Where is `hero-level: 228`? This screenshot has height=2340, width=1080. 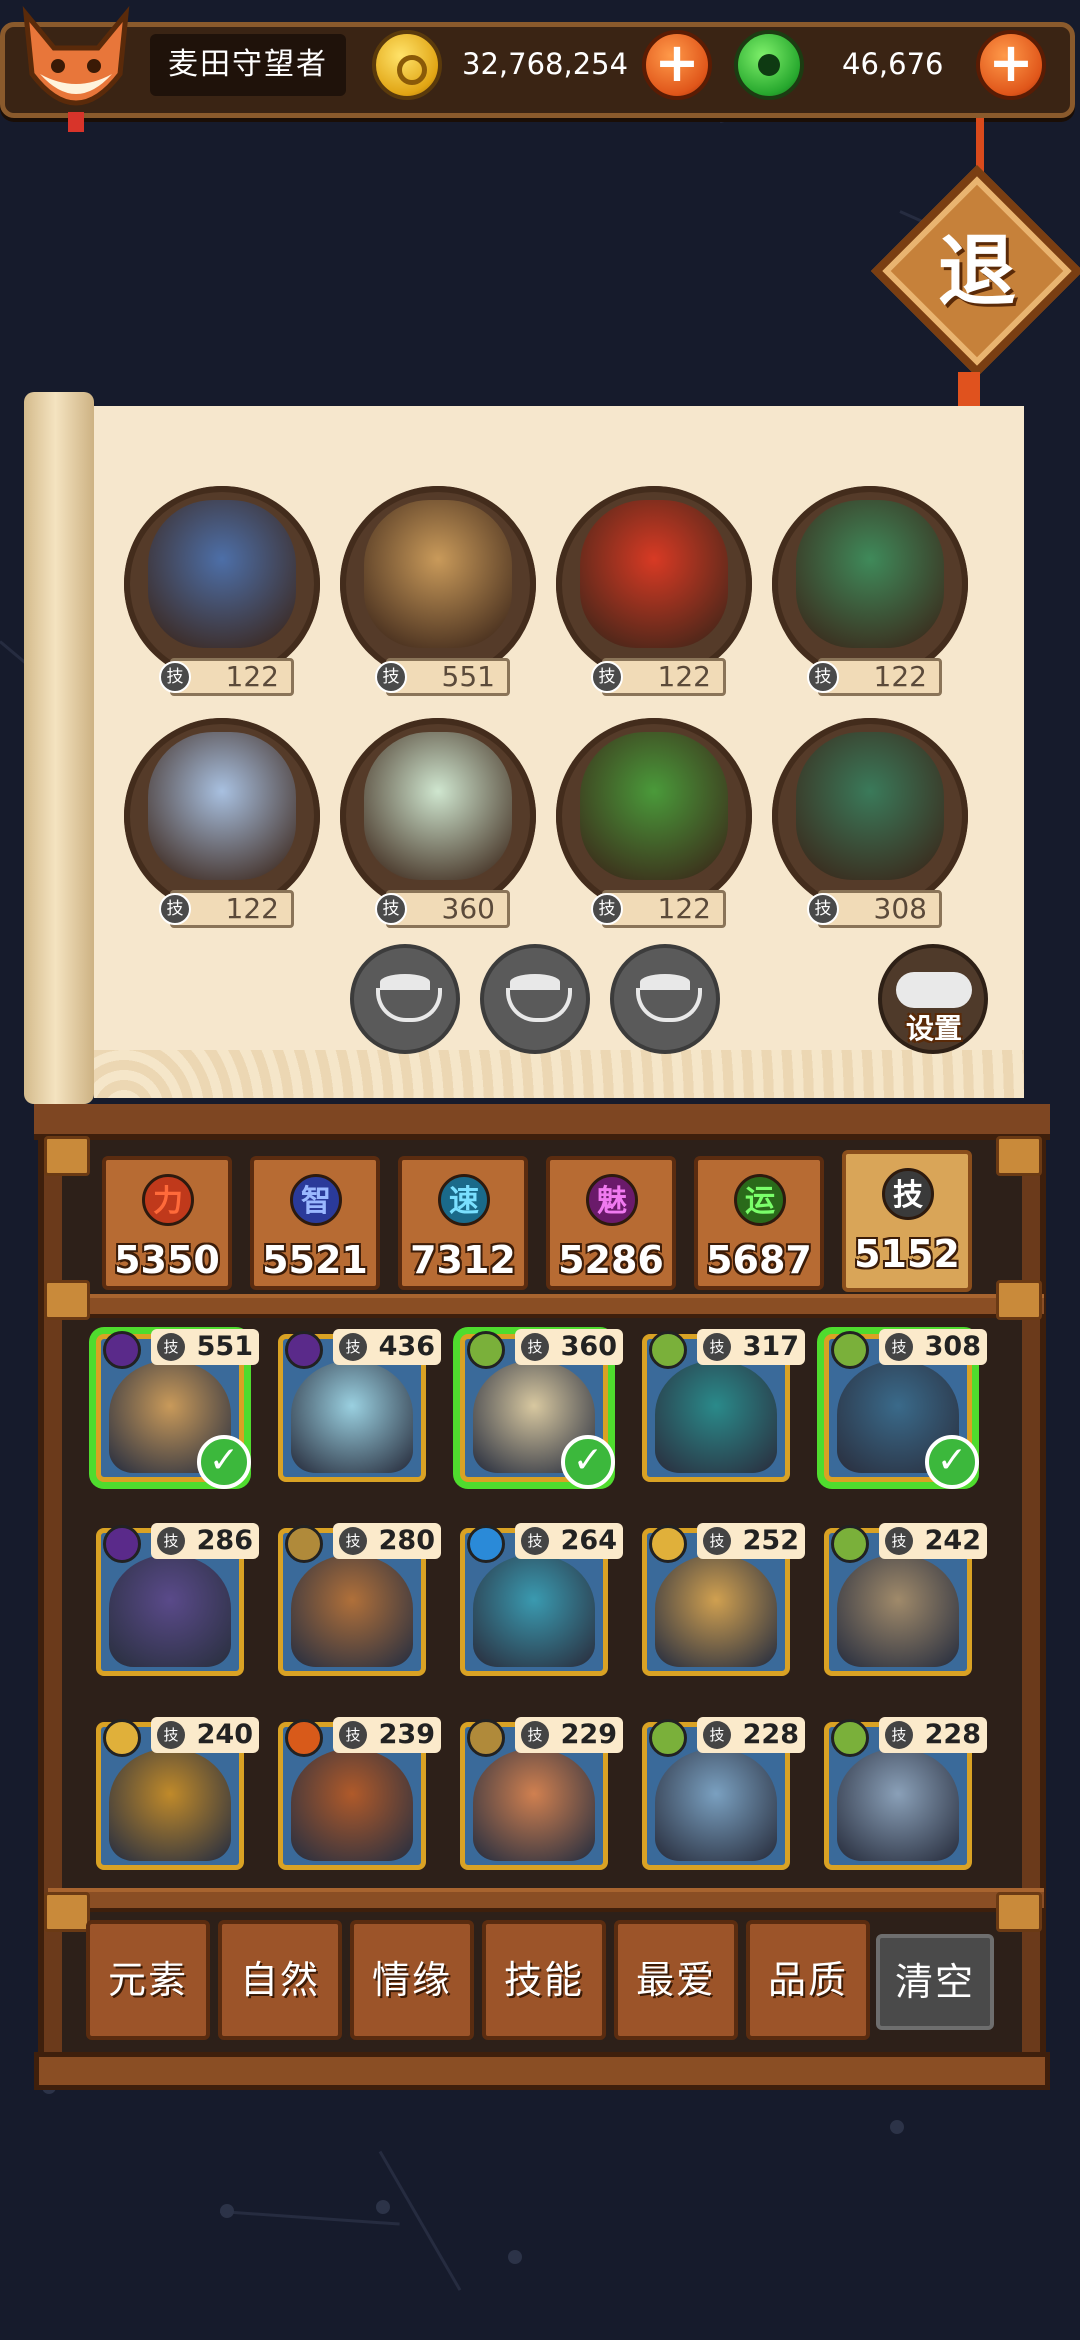 hero-level: 228 is located at coordinates (770, 1734).